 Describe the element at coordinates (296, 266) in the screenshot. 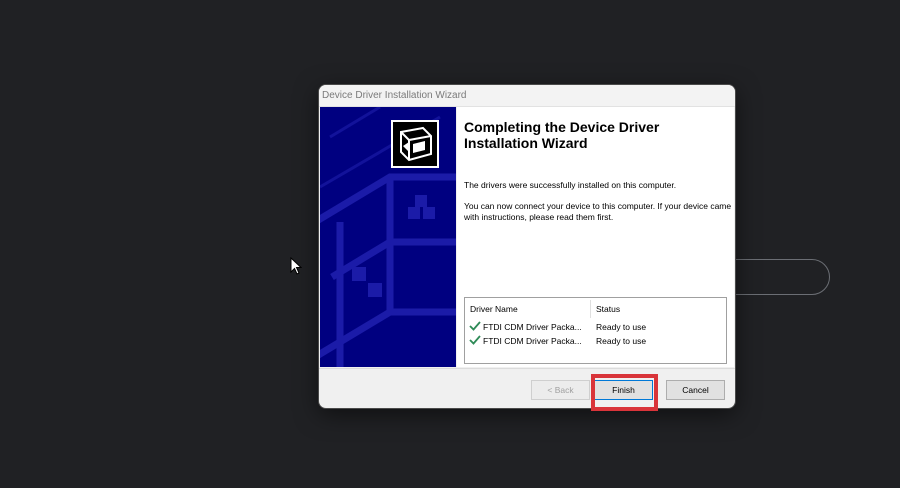

I see `mouse-pointer-icon` at that location.